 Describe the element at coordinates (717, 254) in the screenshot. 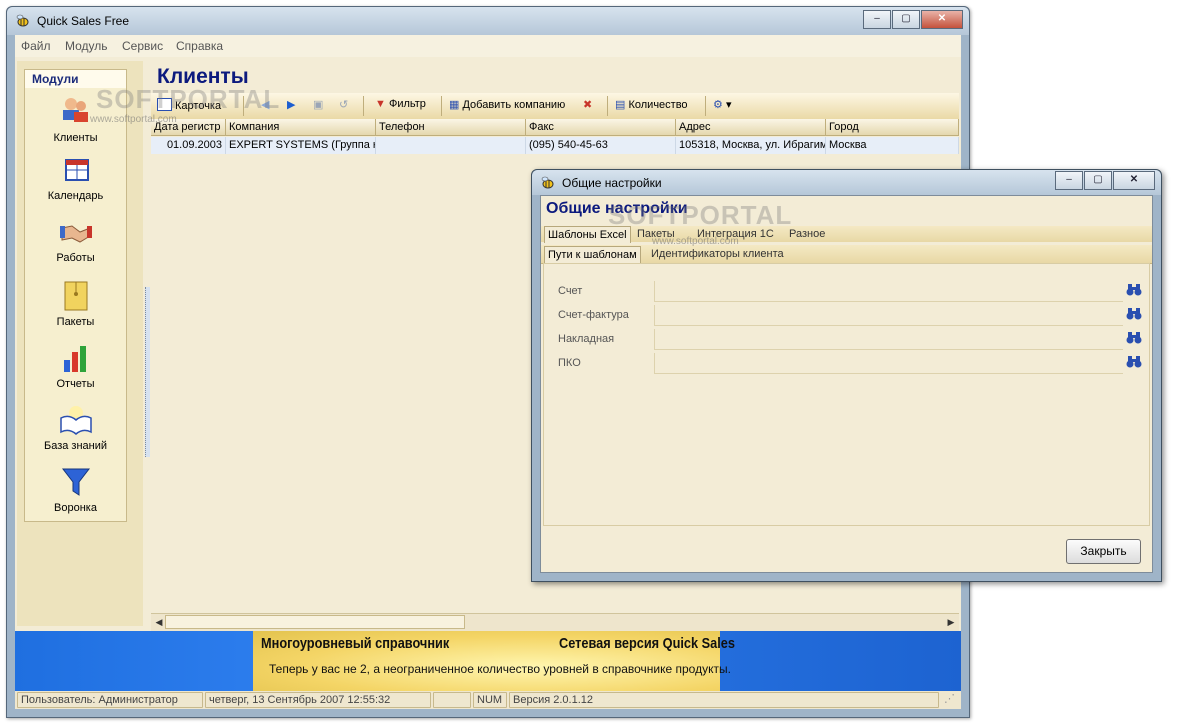

I see `subtab-client-ids: Идентификаторы клиента` at that location.